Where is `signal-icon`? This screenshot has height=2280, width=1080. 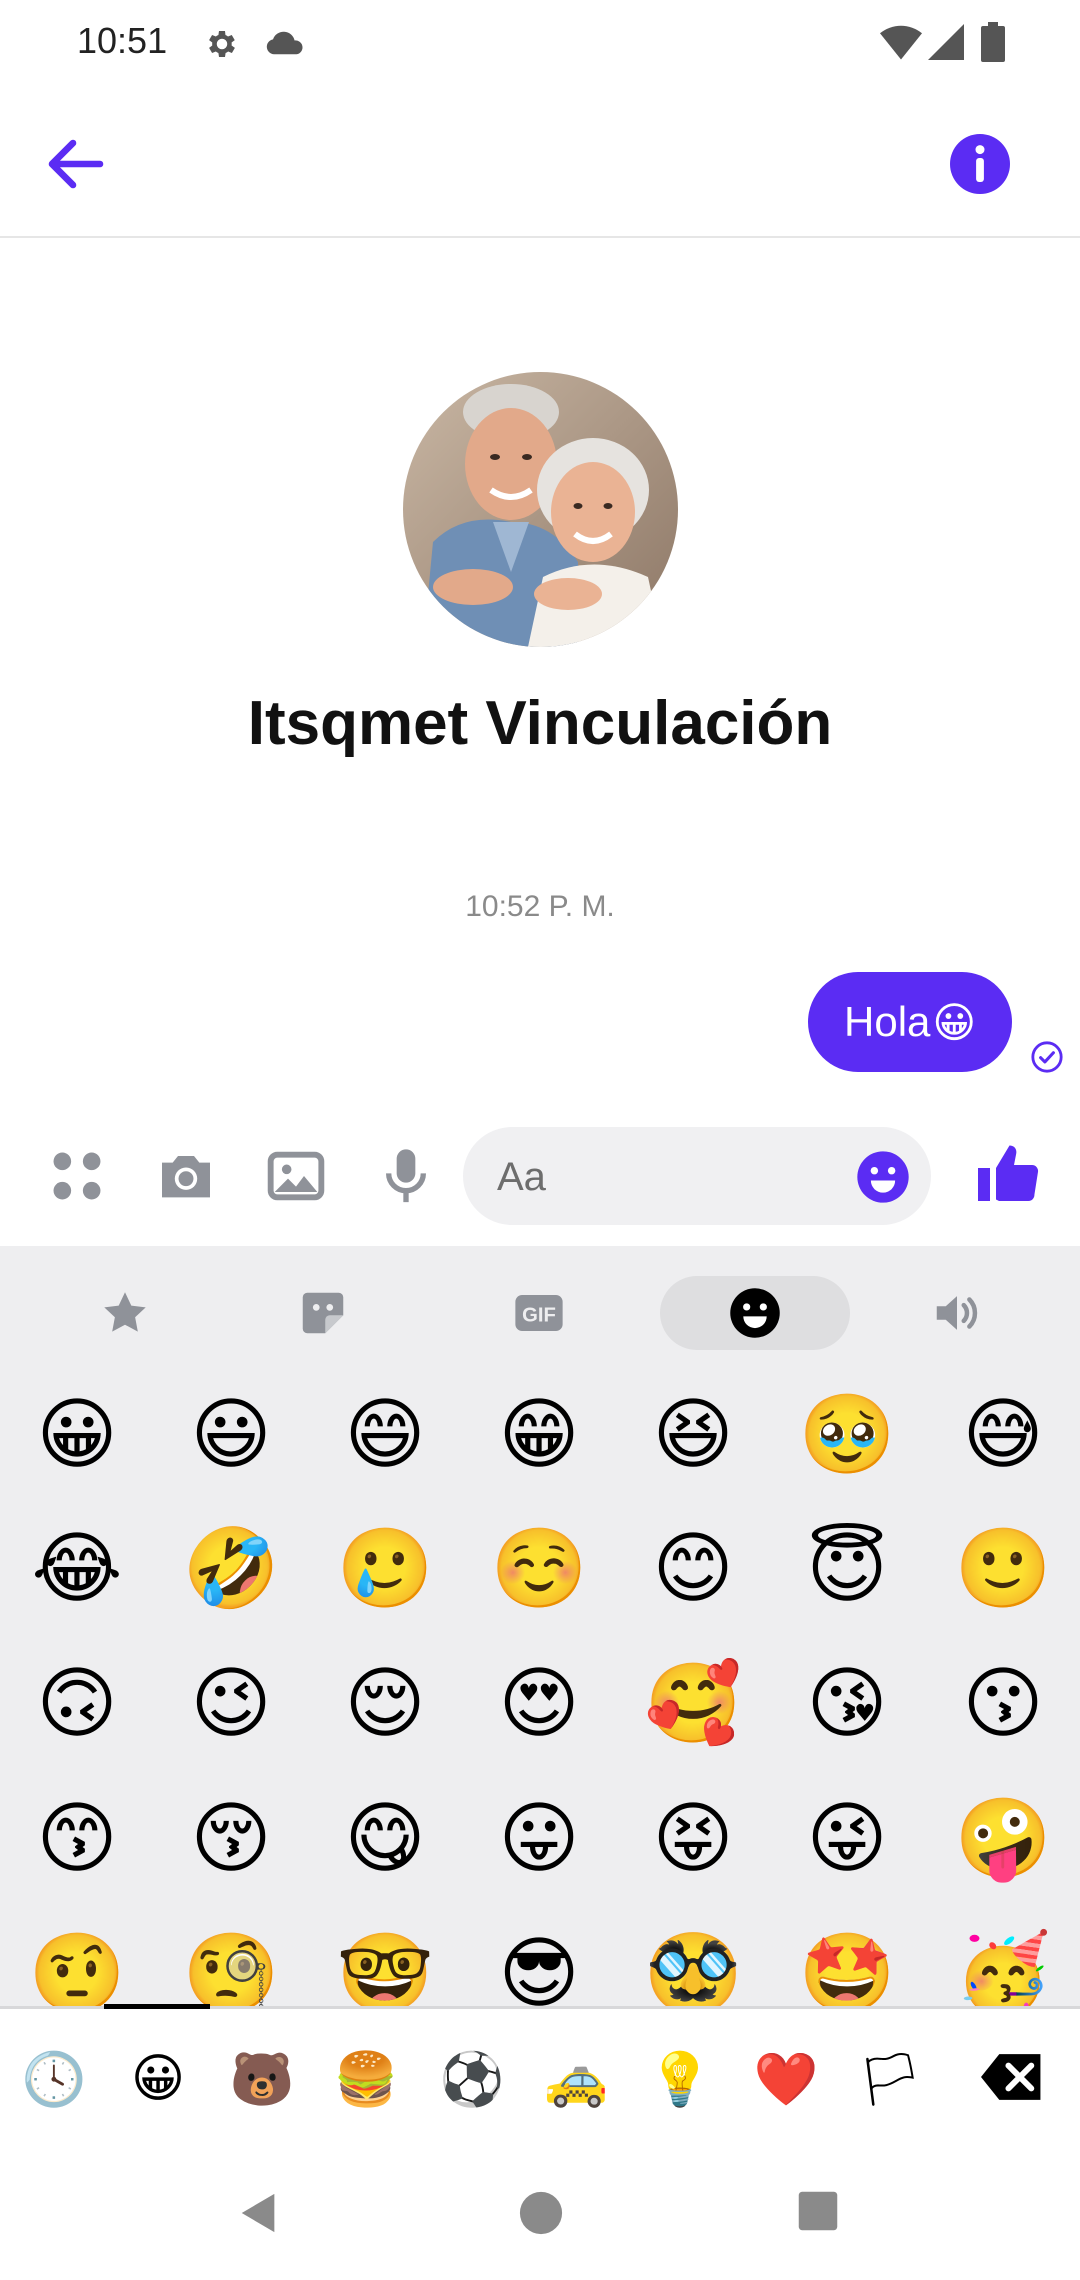
signal-icon is located at coordinates (946, 42).